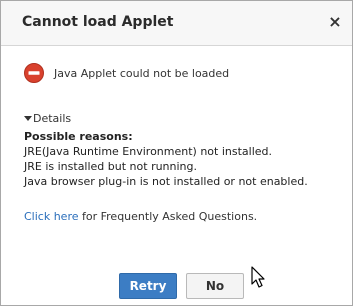  I want to click on faq-link: Click here, so click(51, 216).